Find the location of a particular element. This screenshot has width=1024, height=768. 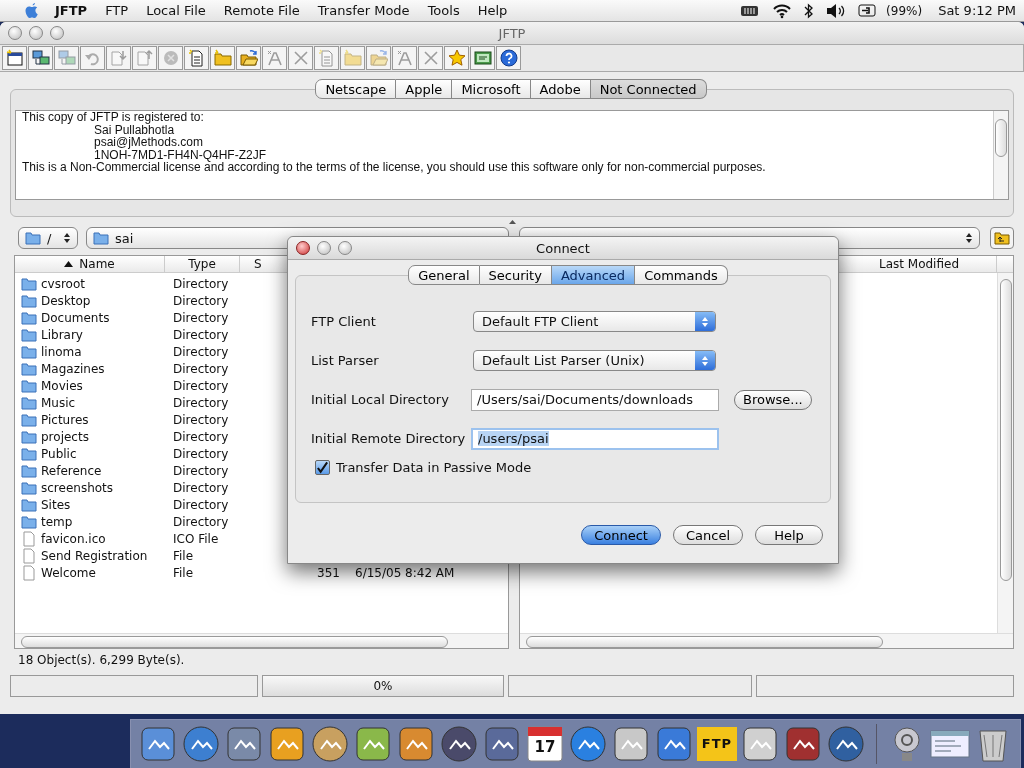

open-folder-icon is located at coordinates (378, 58).